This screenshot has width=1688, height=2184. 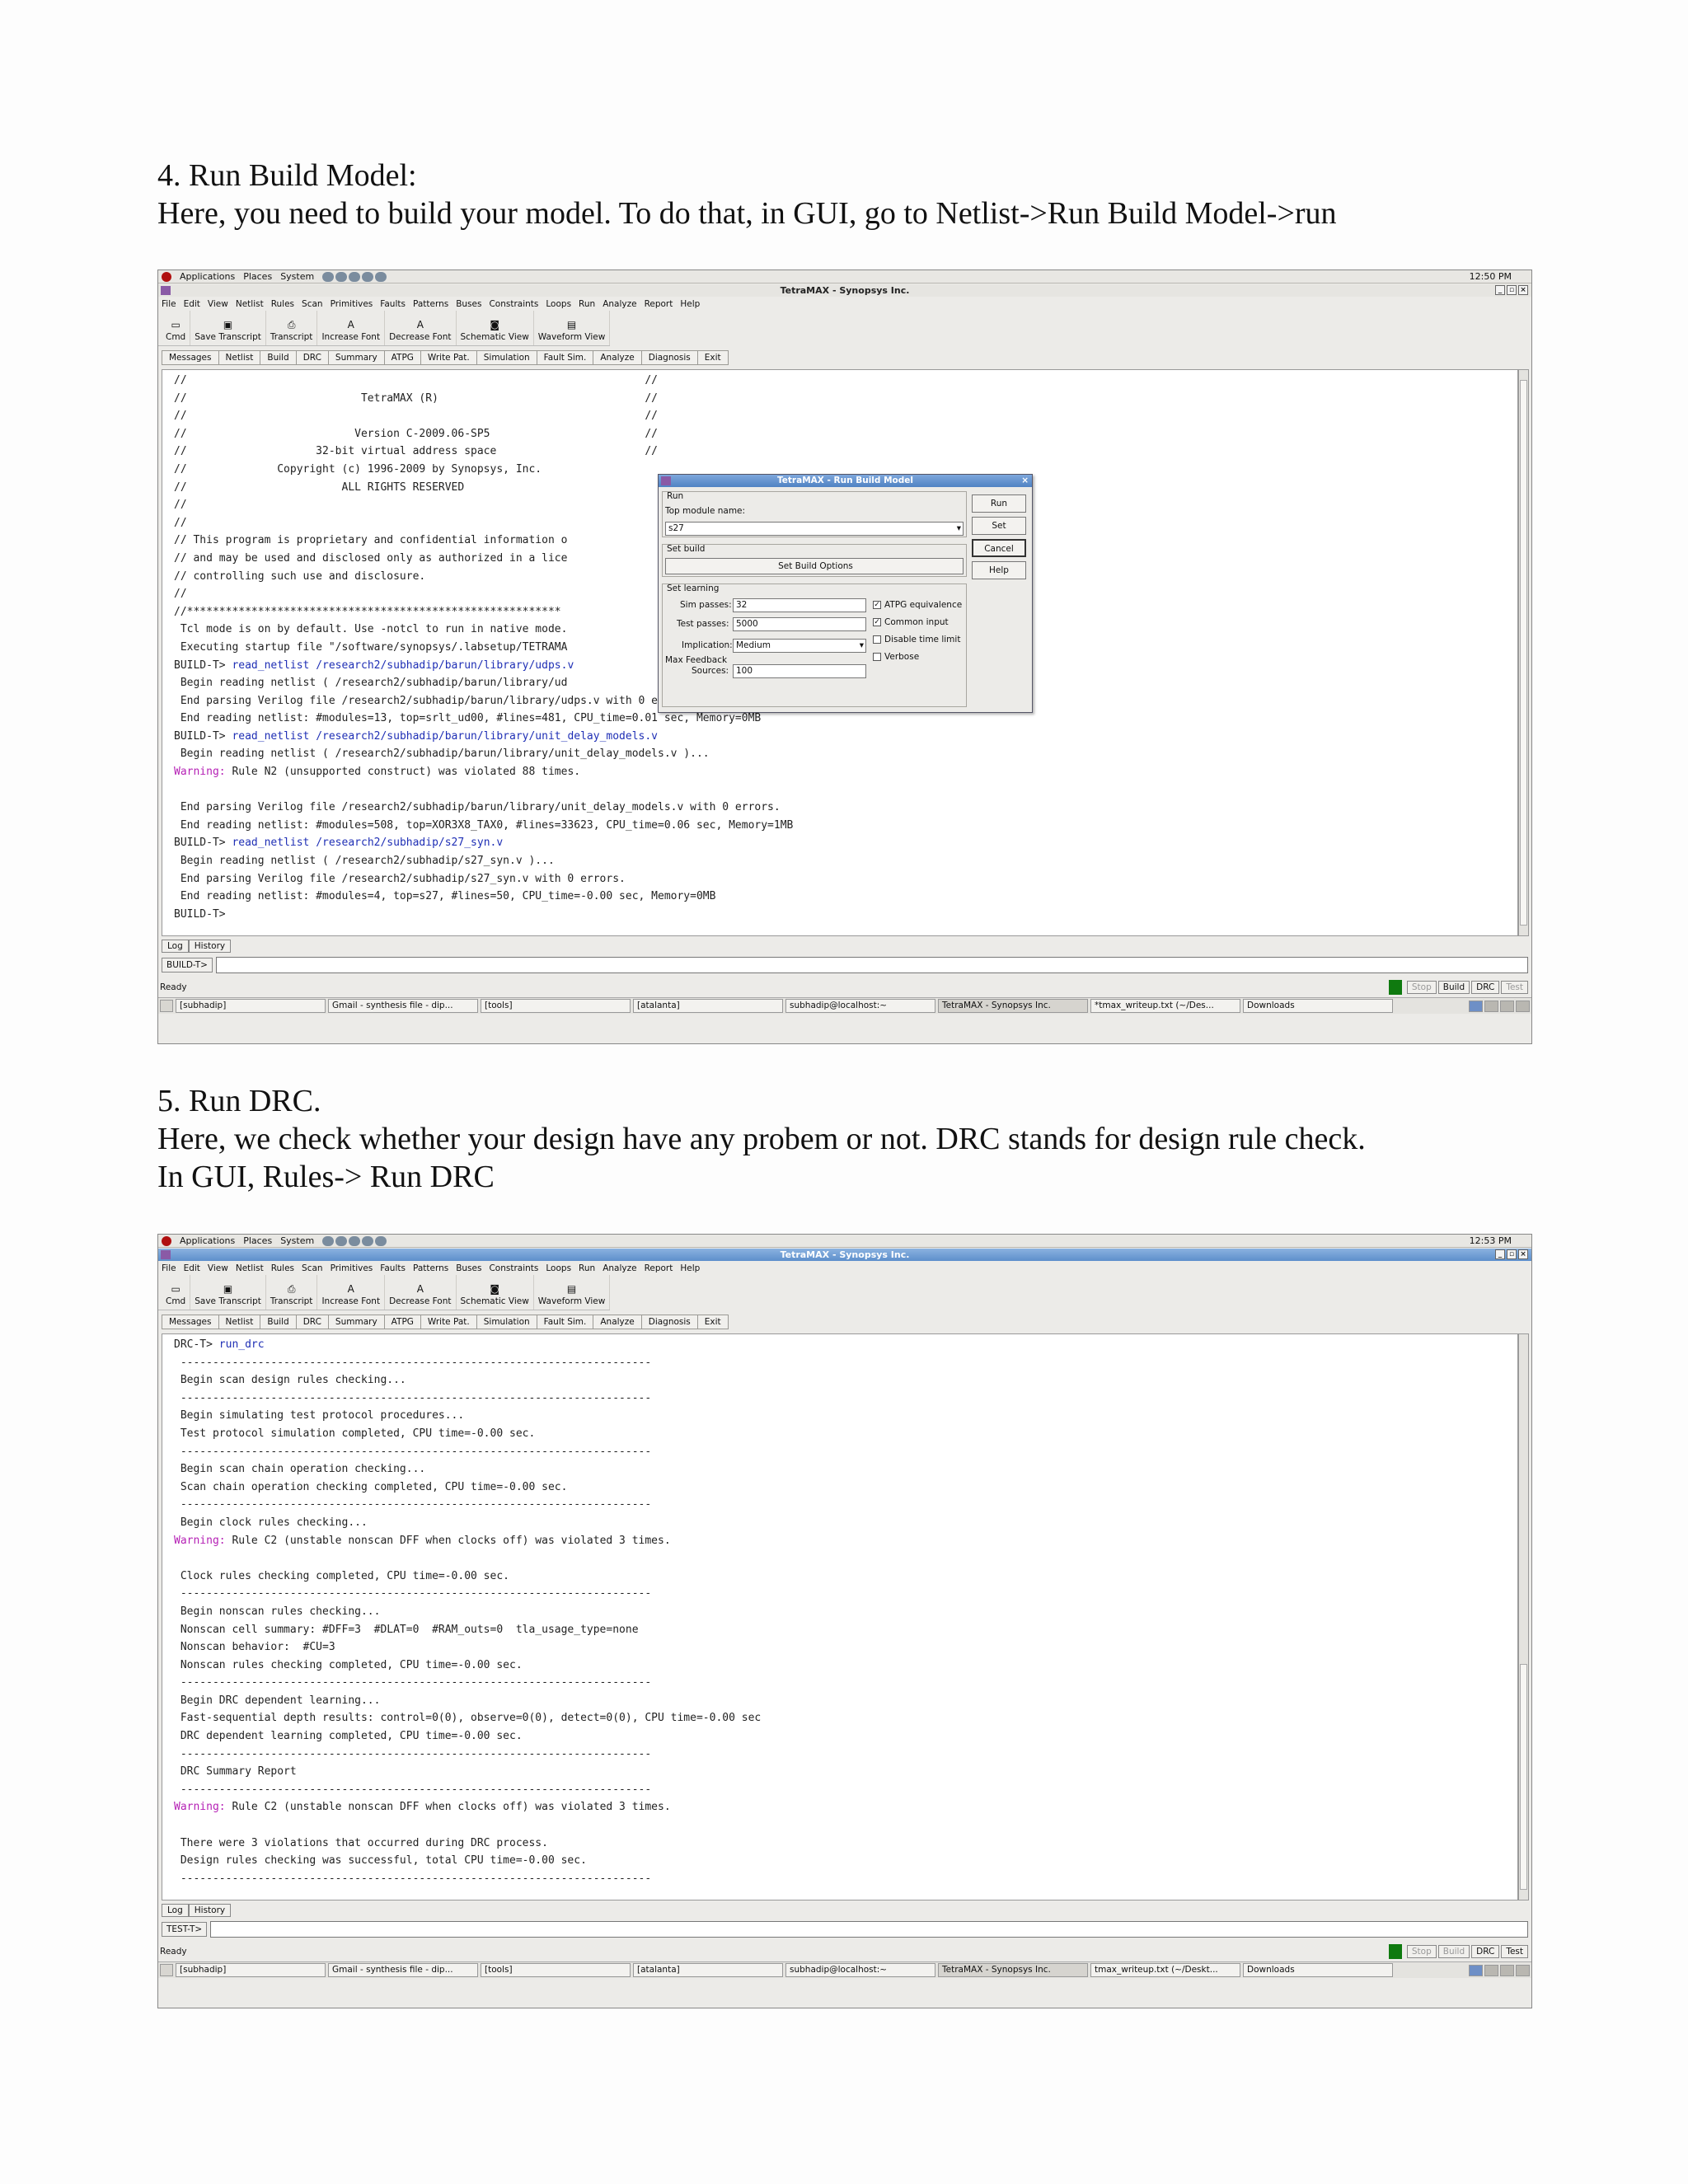 What do you see at coordinates (250, 1268) in the screenshot?
I see `menu-netlist: Netlist` at bounding box center [250, 1268].